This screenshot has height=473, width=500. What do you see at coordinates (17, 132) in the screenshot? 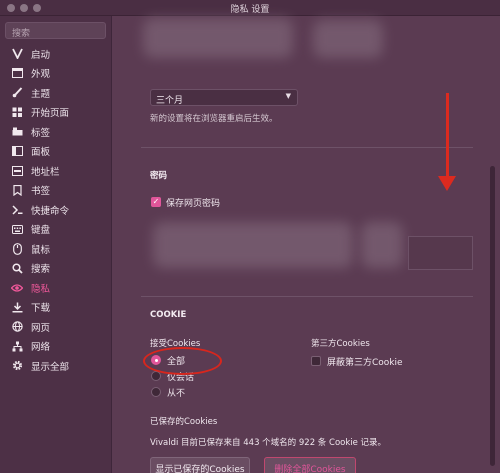
I see `tabs-icon` at bounding box center [17, 132].